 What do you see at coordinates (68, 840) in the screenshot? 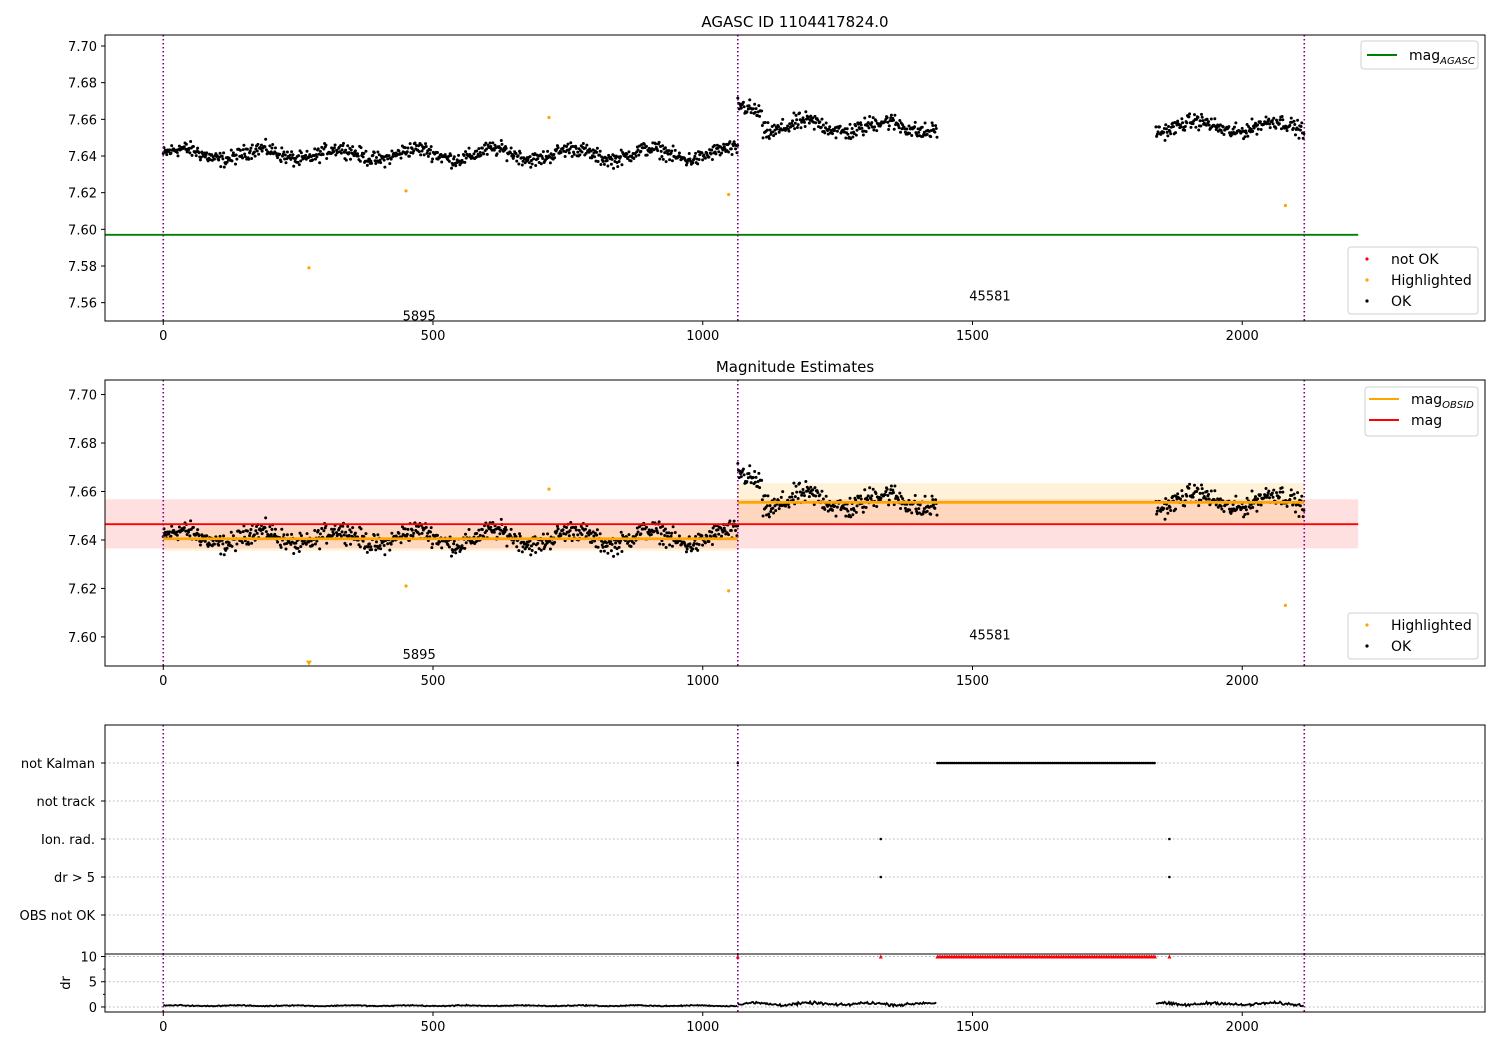
I see `panel-3-ytick-label: Ion. rad.` at bounding box center [68, 840].